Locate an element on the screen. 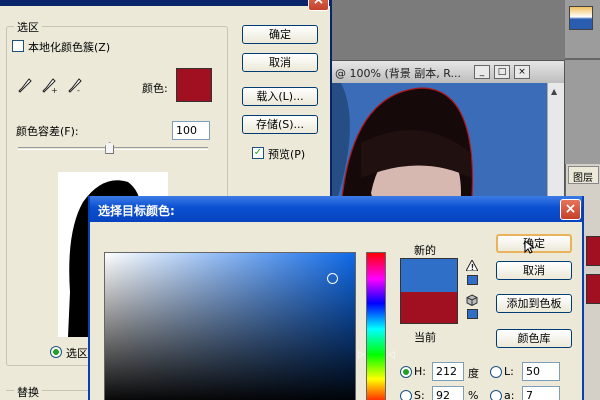 The image size is (600, 400). l-radio is located at coordinates (496, 372).